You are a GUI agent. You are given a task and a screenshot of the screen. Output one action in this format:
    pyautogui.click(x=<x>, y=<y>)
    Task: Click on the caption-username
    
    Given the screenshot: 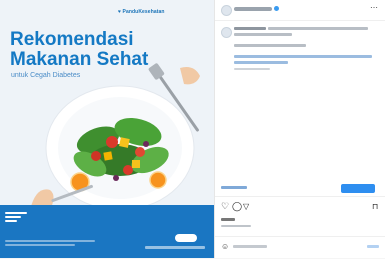 What is the action you would take?
    pyautogui.click(x=250, y=28)
    